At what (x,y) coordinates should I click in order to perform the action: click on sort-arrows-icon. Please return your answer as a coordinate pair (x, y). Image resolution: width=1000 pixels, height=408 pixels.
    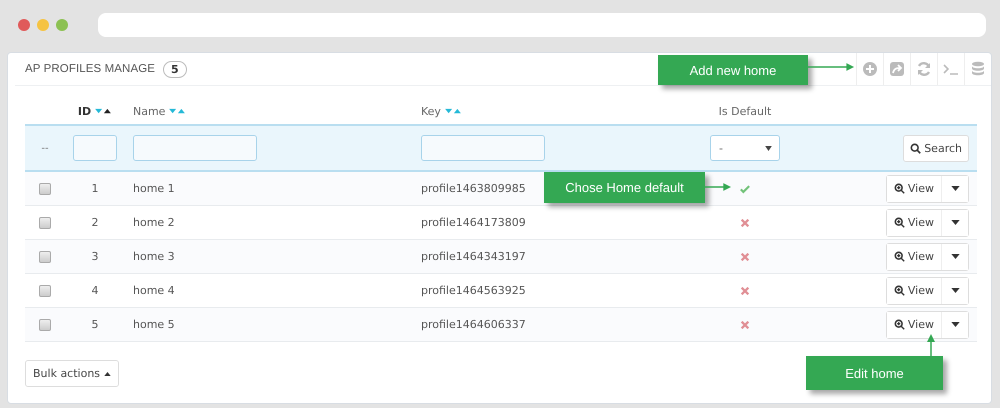
    Looking at the image, I should click on (103, 111).